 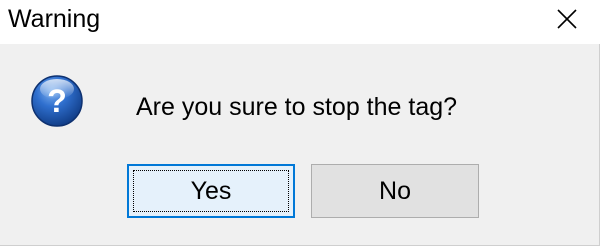 I want to click on yes-button: Yes, so click(x=211, y=191).